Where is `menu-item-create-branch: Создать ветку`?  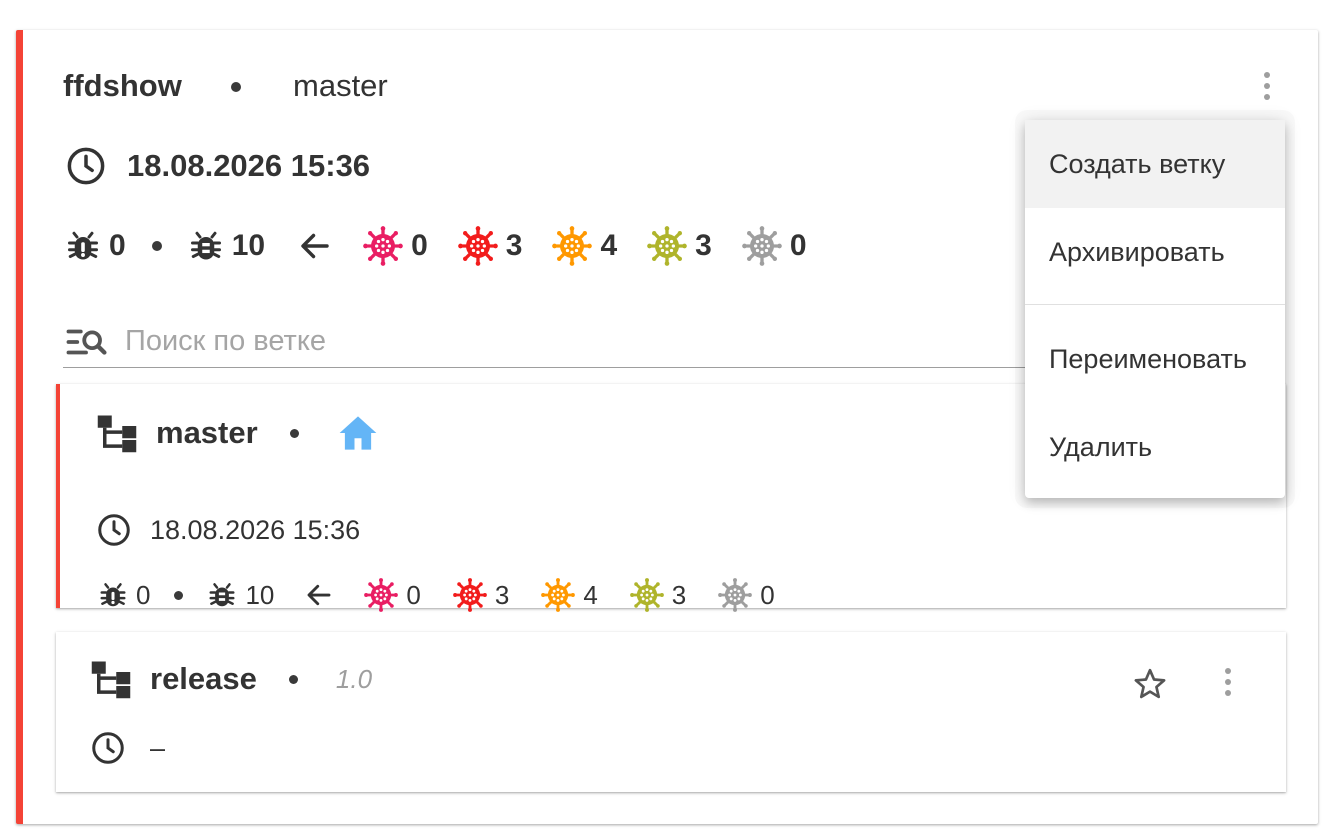
menu-item-create-branch: Создать ветку is located at coordinates (1155, 164).